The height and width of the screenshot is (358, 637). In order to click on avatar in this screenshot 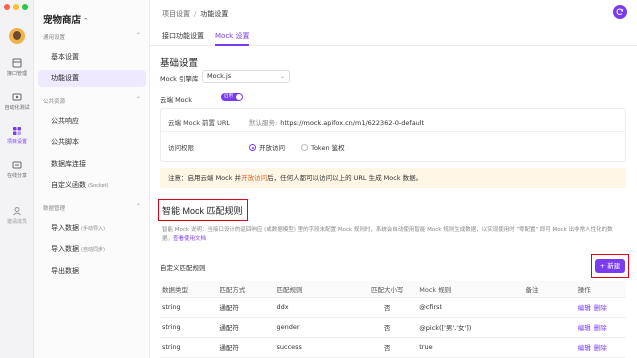, I will do `click(17, 36)`.